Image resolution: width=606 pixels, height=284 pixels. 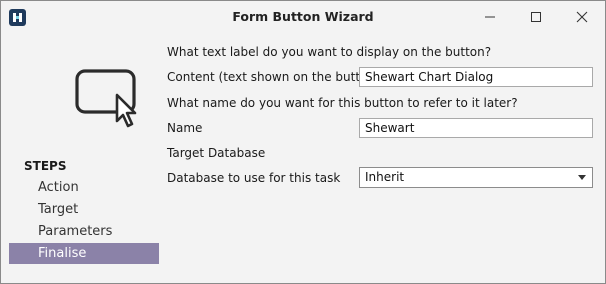 What do you see at coordinates (216, 153) in the screenshot?
I see `target-database-heading: Target Database` at bounding box center [216, 153].